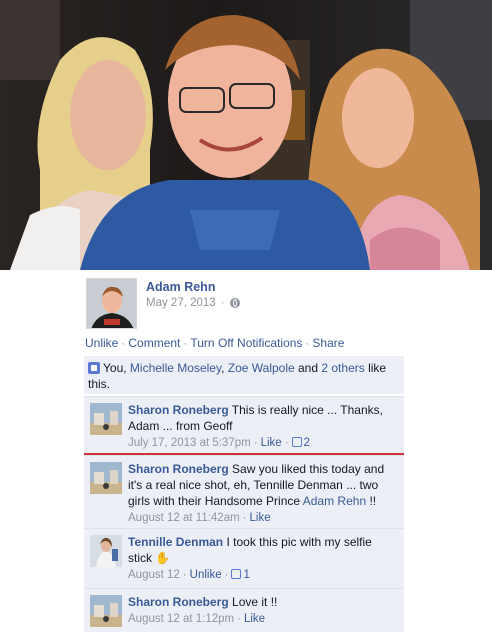 Image resolution: width=492 pixels, height=640 pixels. I want to click on comment-meta: July 17, 2013 at 5:37pm · Like · 2, so click(262, 443).